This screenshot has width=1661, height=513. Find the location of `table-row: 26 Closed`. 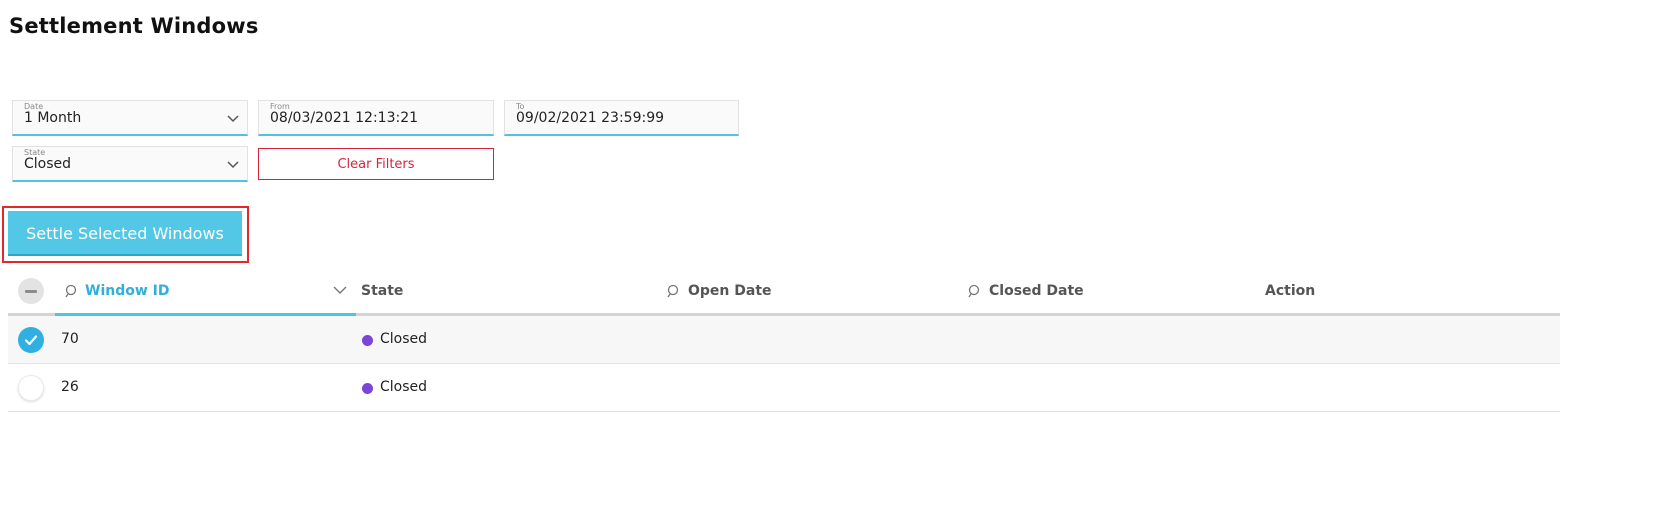

table-row: 26 Closed is located at coordinates (784, 388).